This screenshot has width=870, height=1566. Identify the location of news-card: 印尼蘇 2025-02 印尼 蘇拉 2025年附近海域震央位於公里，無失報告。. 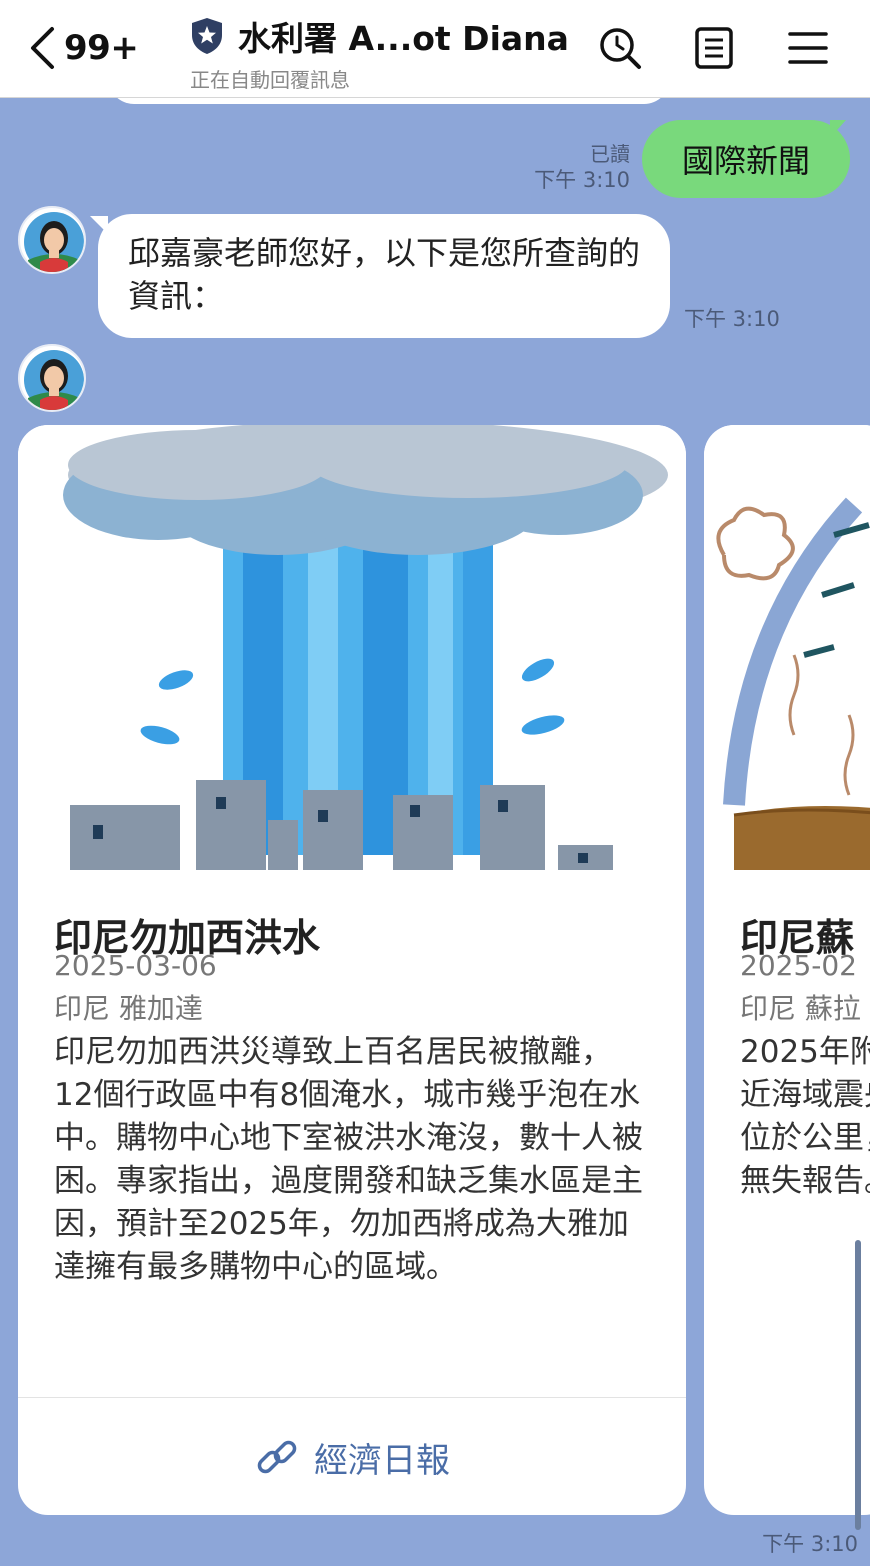
(787, 970).